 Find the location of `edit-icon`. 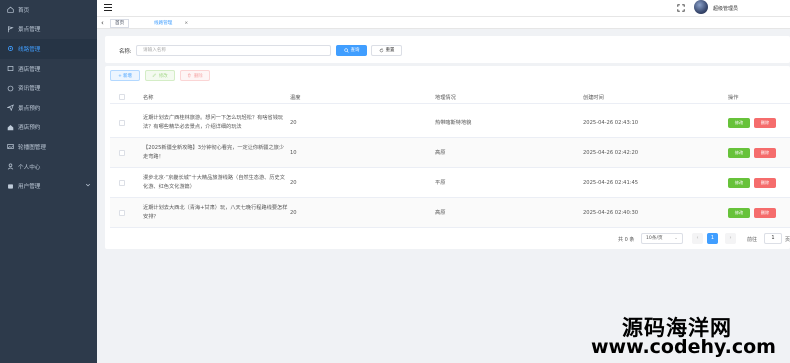

edit-icon is located at coordinates (154, 75).